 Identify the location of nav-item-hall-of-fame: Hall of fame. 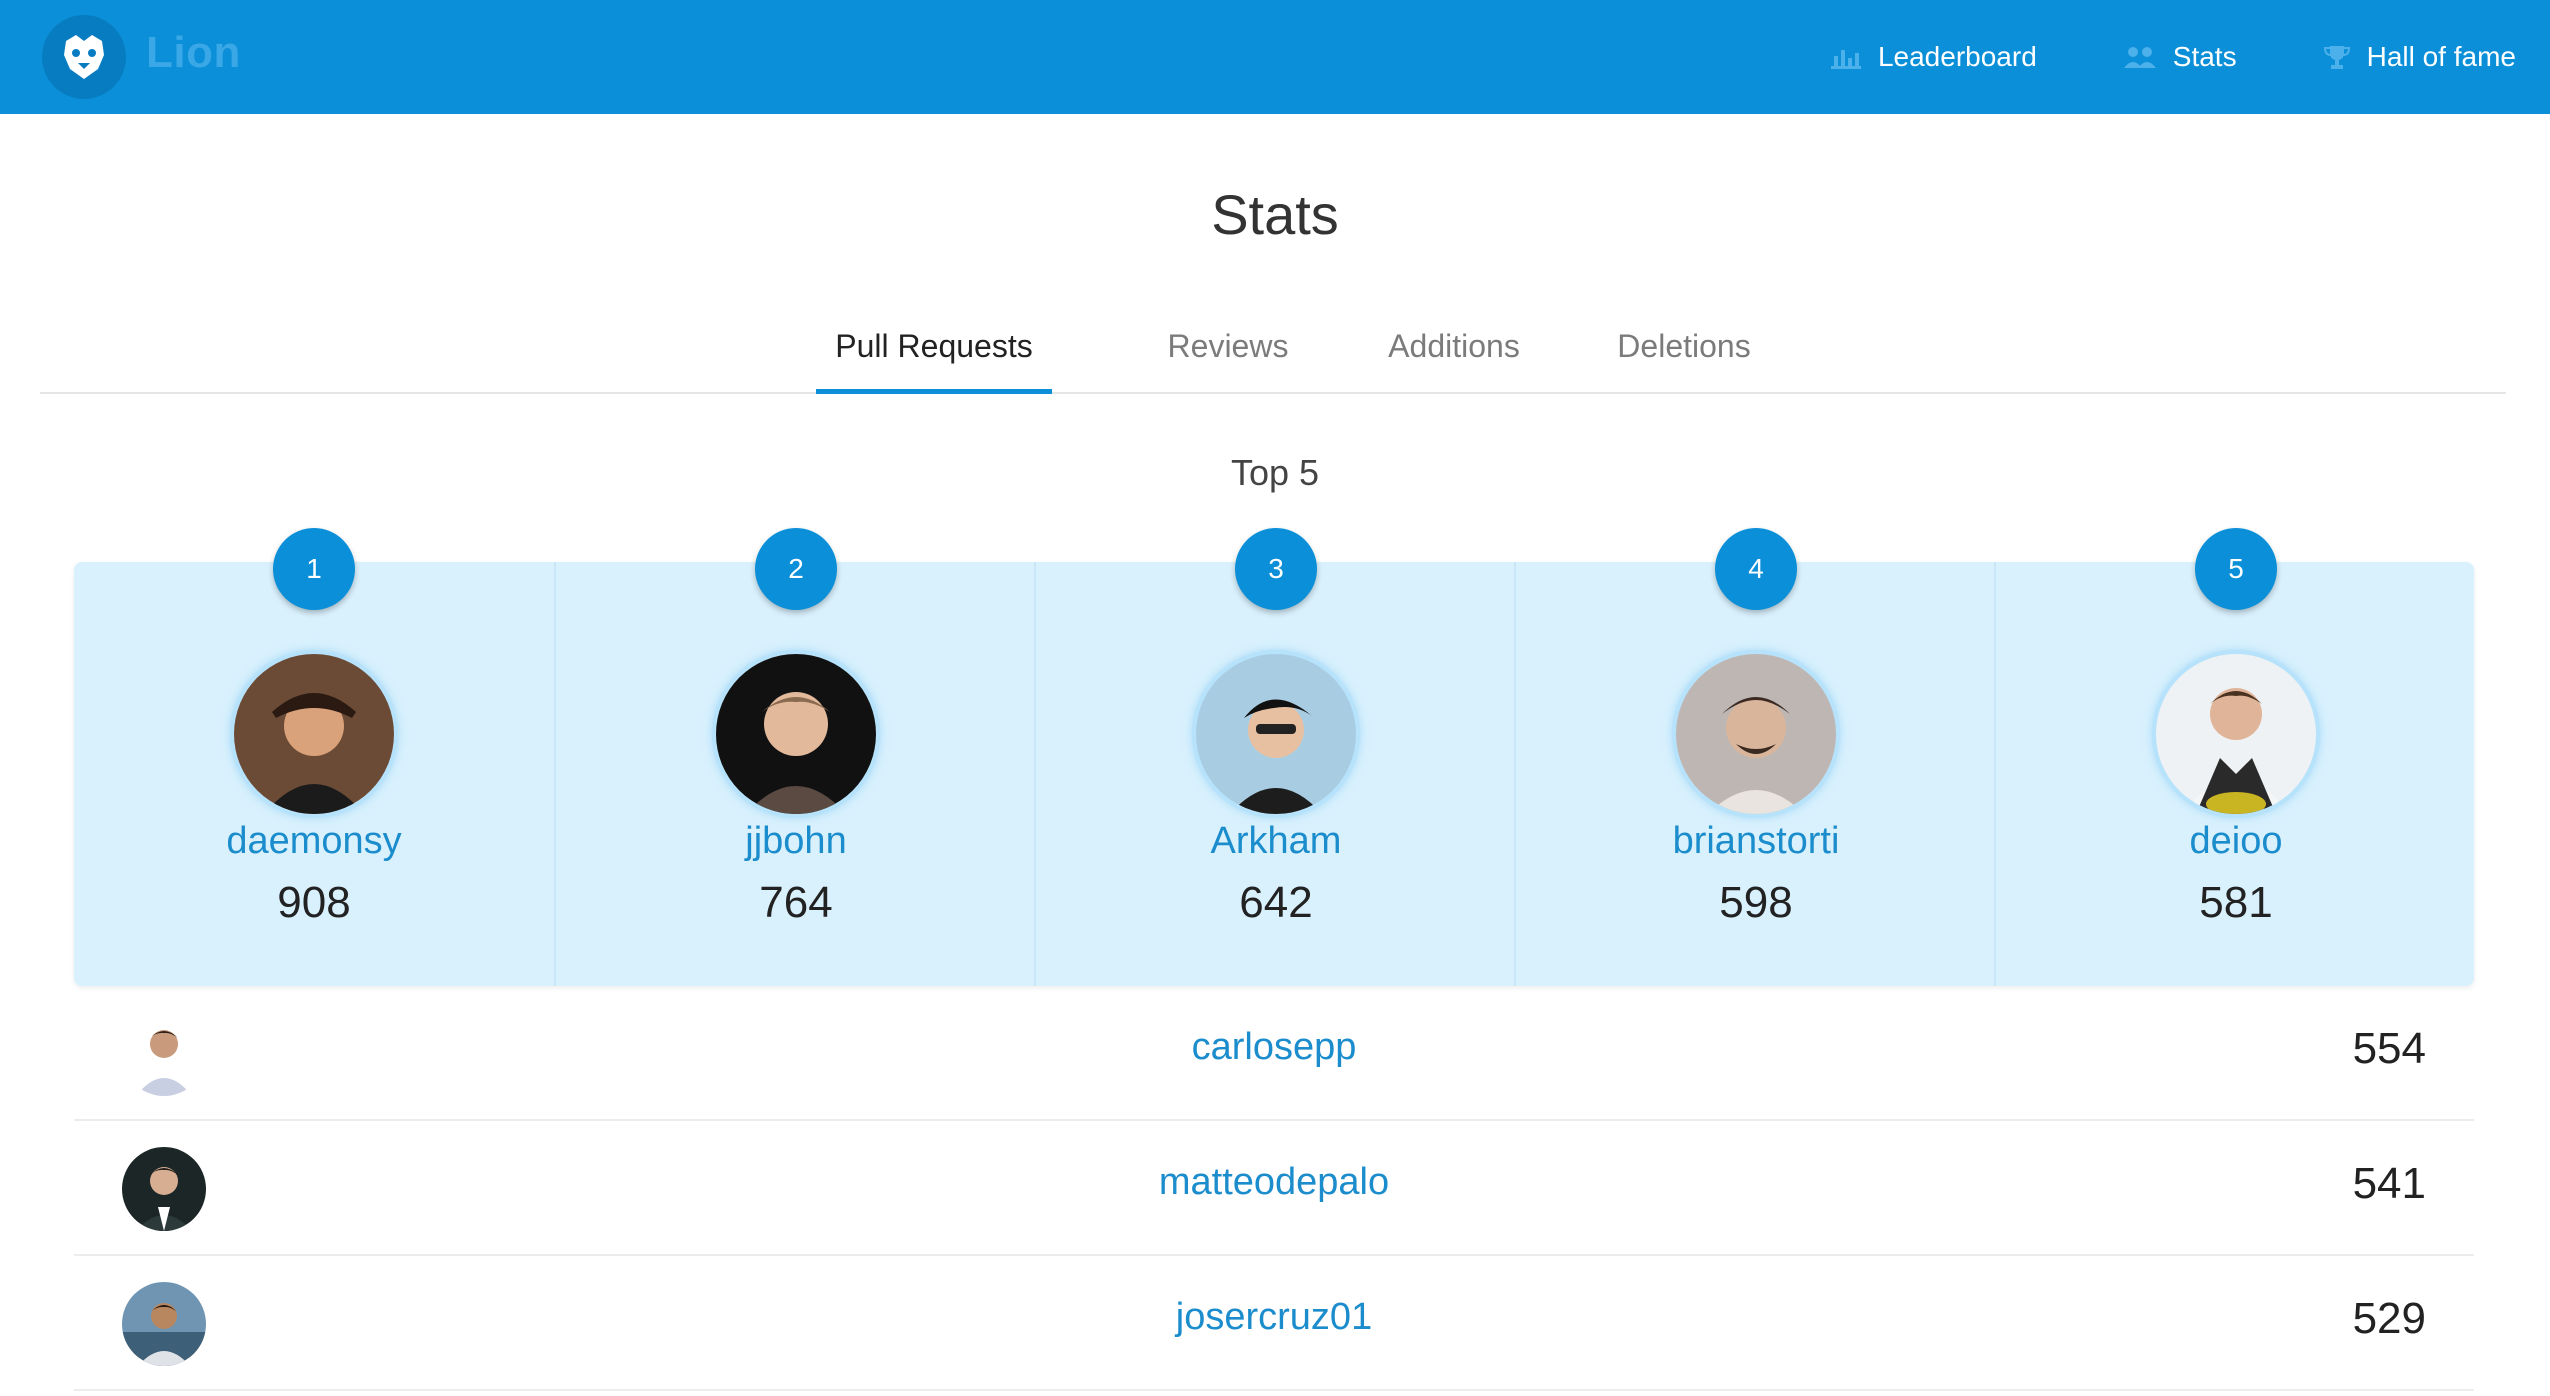
(2419, 57).